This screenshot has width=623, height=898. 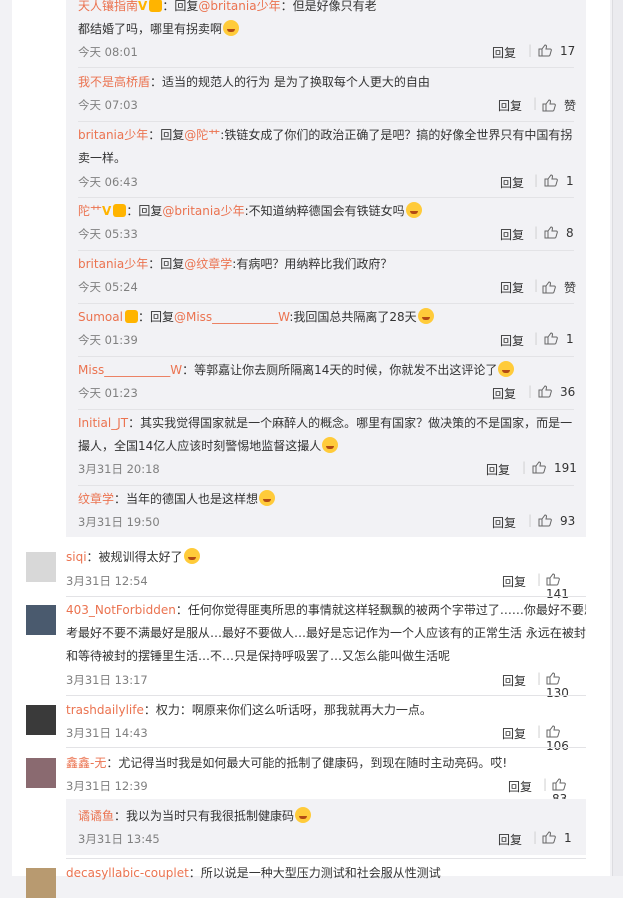 What do you see at coordinates (202, 135) in the screenshot?
I see `mention-link: @陀艹` at bounding box center [202, 135].